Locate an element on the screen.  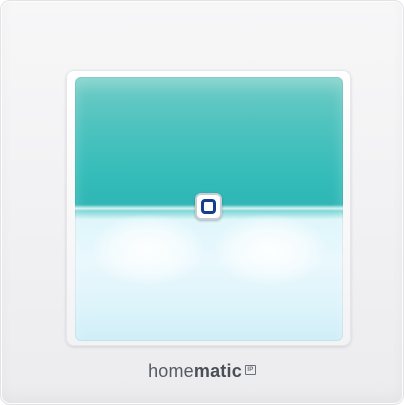
light-glow-left is located at coordinates (148, 250).